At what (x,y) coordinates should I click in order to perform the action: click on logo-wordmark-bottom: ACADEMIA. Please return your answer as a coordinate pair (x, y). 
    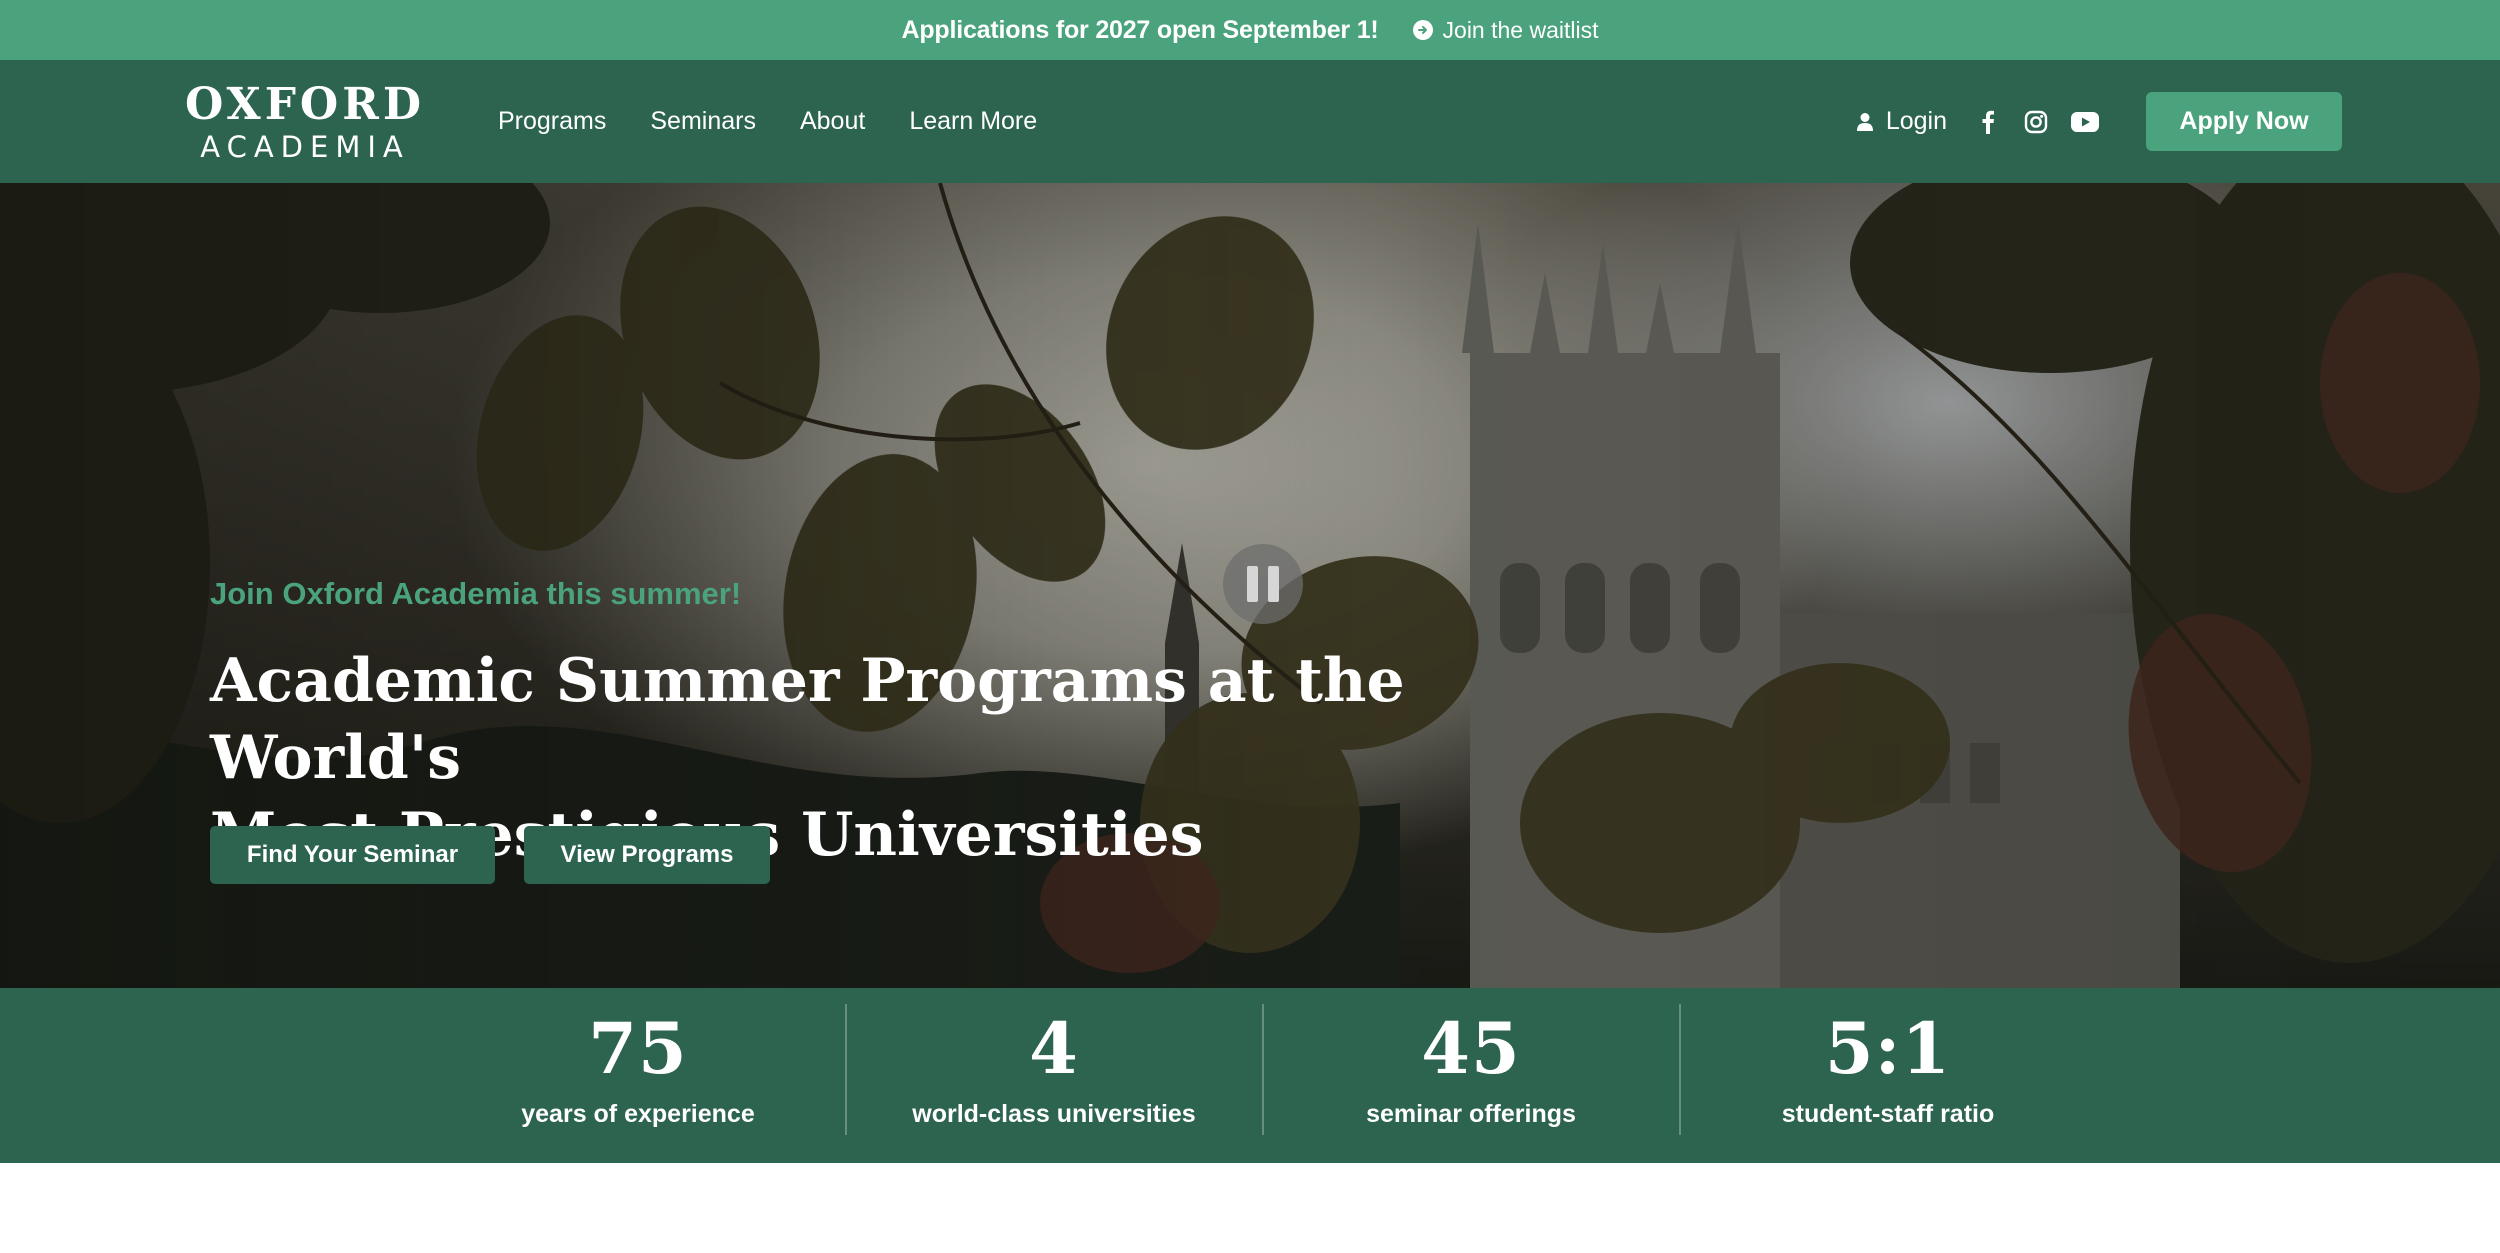
    Looking at the image, I should click on (305, 147).